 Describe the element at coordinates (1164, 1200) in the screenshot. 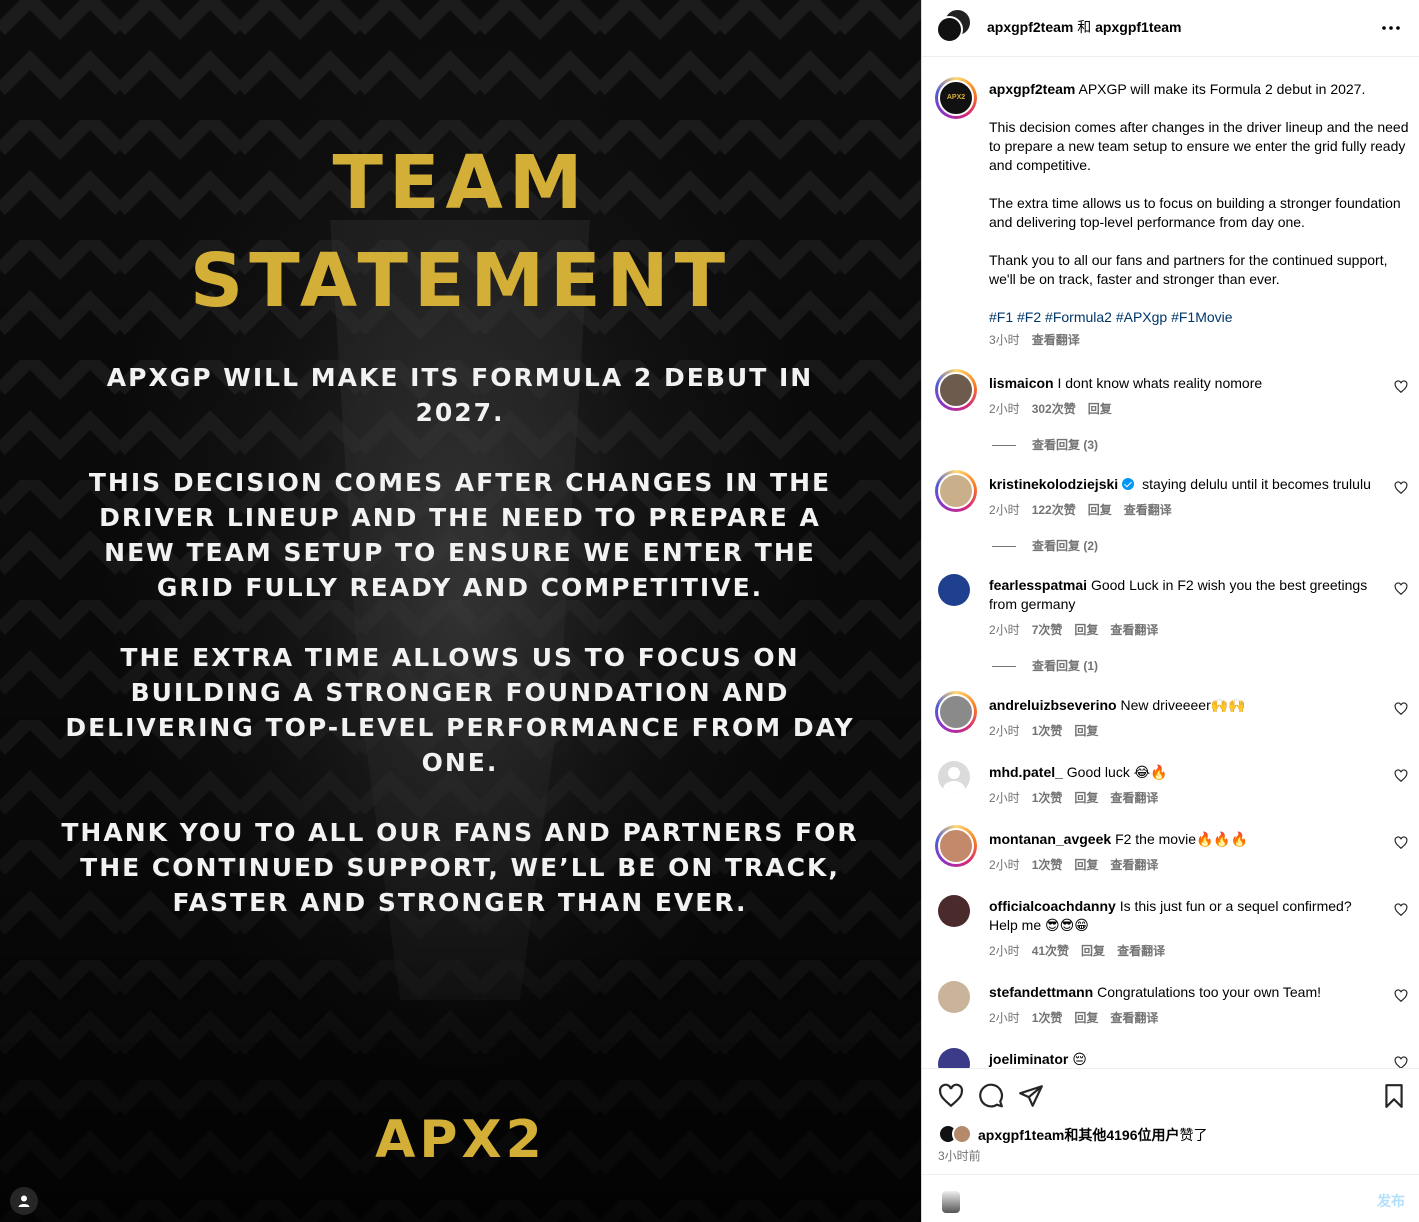

I see `comment-input` at that location.